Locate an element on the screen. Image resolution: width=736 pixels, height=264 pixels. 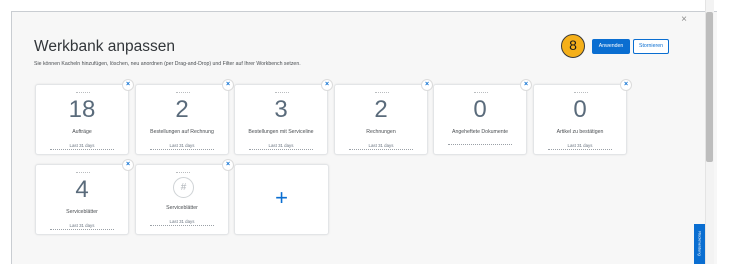
dialog-title: Werkbank anpassen is located at coordinates (105, 46).